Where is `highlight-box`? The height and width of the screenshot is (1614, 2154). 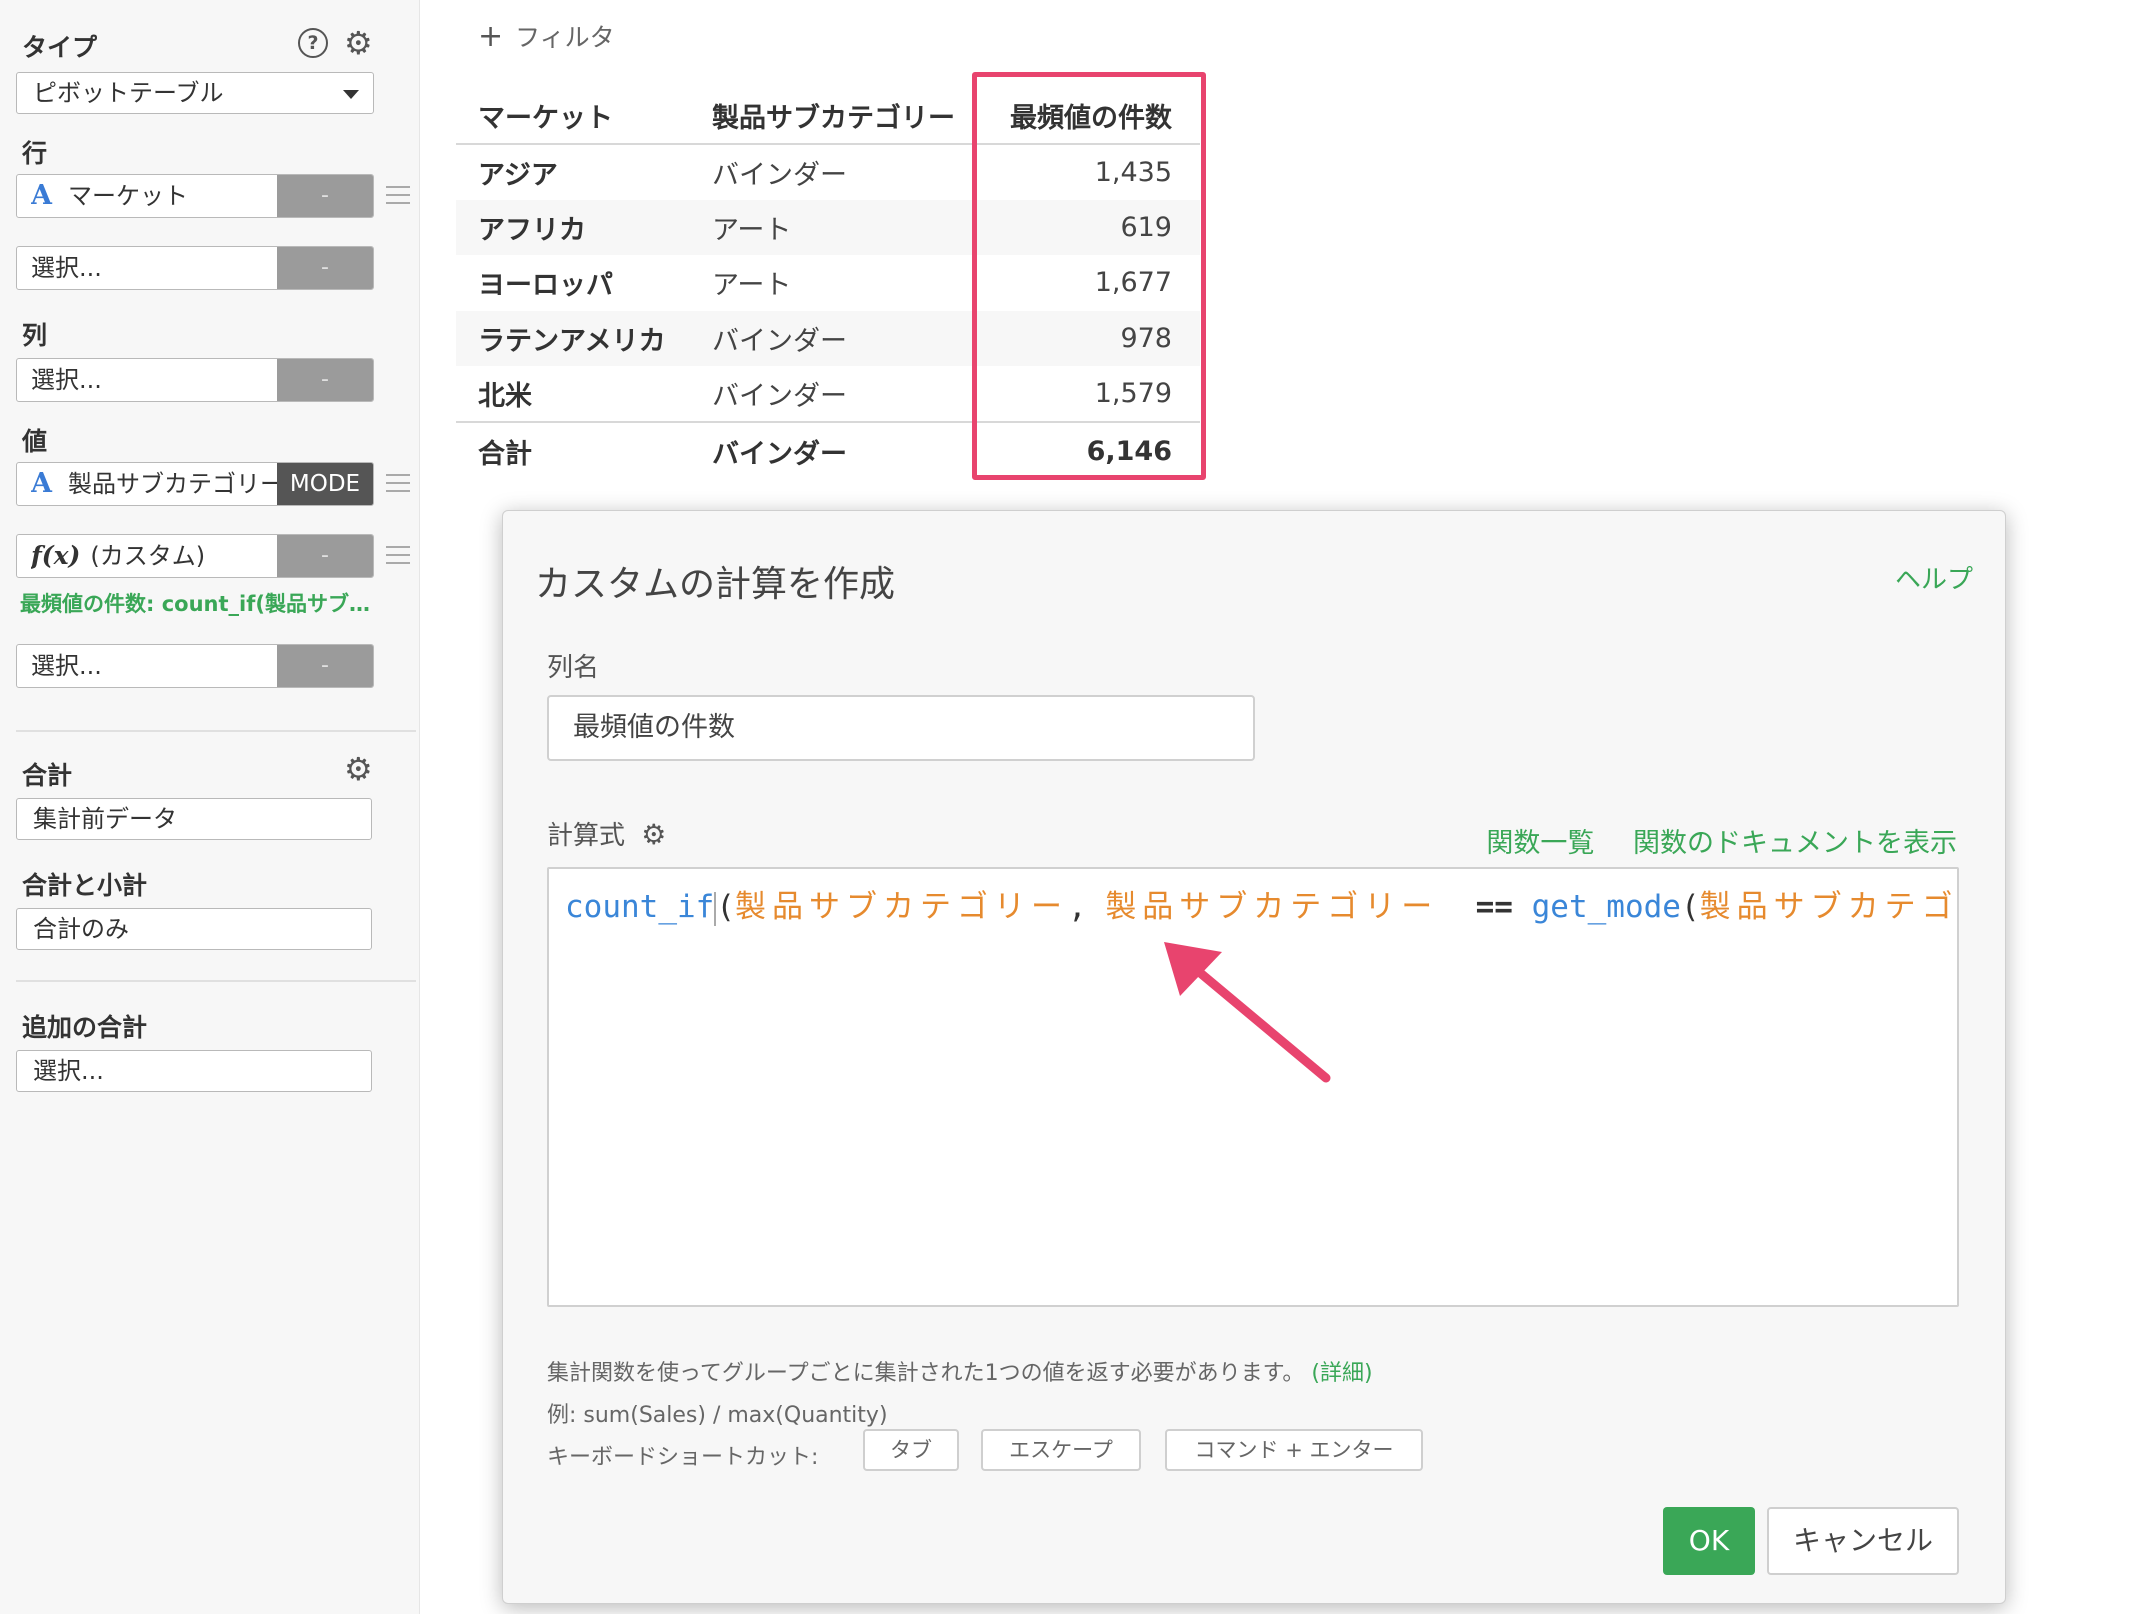
highlight-box is located at coordinates (1089, 276).